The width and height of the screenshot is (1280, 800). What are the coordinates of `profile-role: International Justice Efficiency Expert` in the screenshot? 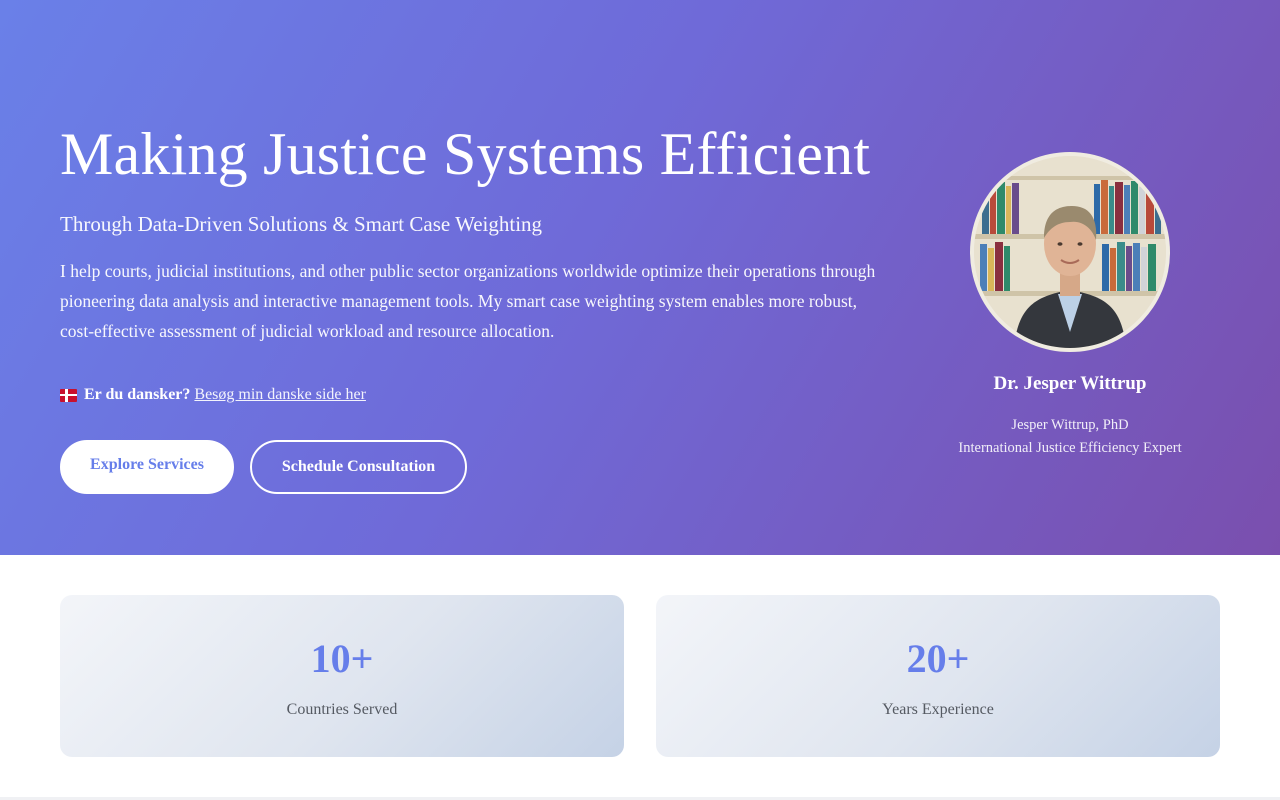 It's located at (1070, 448).